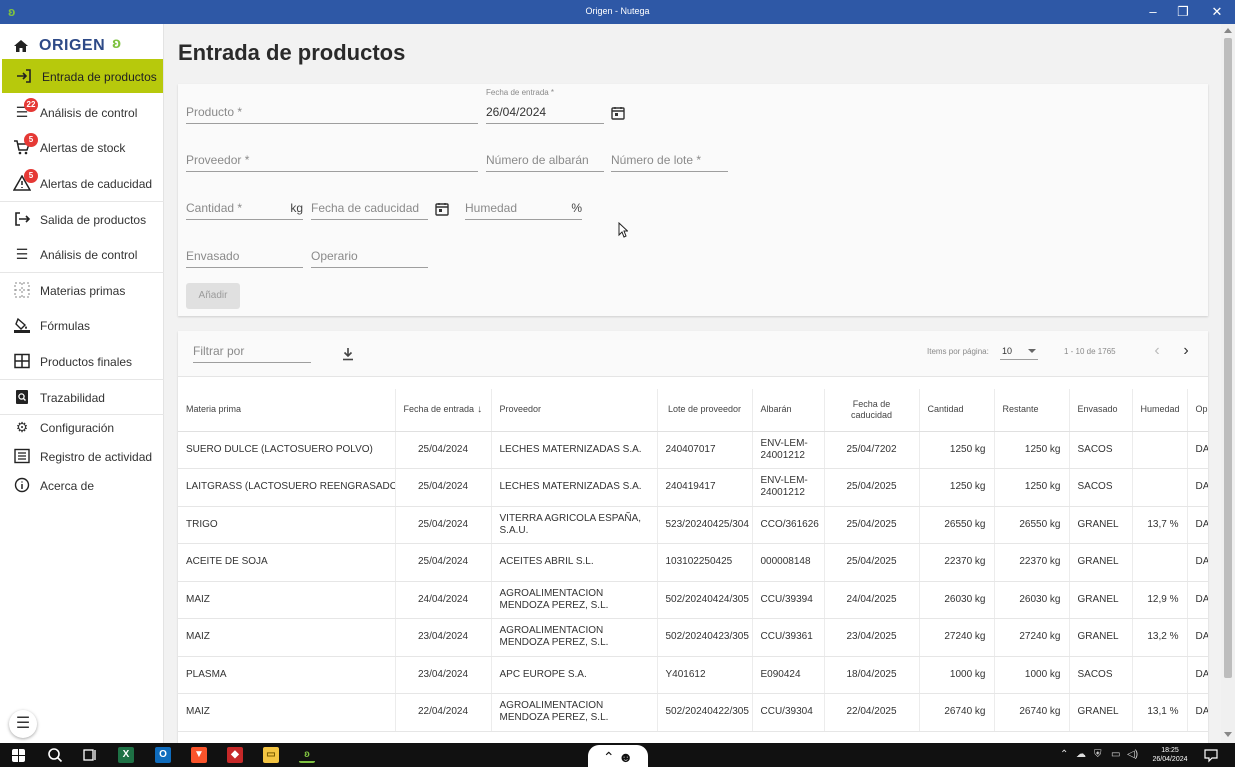 The width and height of the screenshot is (1235, 767). Describe the element at coordinates (1157, 352) in the screenshot. I see `prev-page-button: ‹` at that location.